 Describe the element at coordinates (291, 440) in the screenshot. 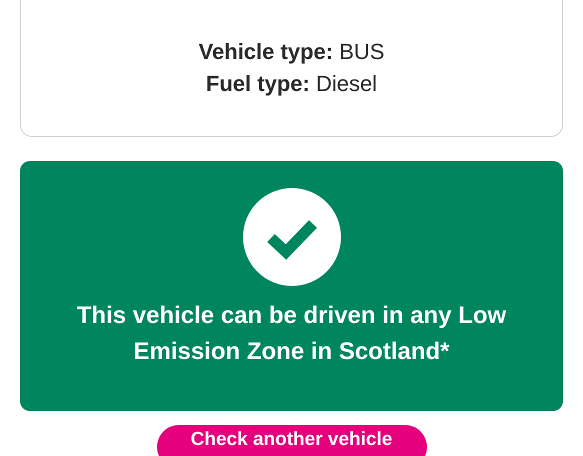

I see `check-another-button: Check another vehicle` at that location.